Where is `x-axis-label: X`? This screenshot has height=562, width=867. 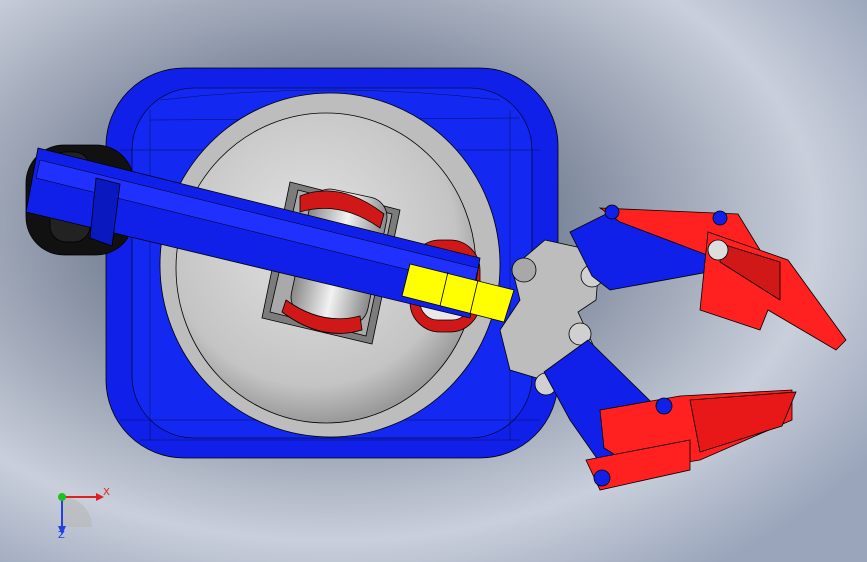 x-axis-label: X is located at coordinates (106, 492).